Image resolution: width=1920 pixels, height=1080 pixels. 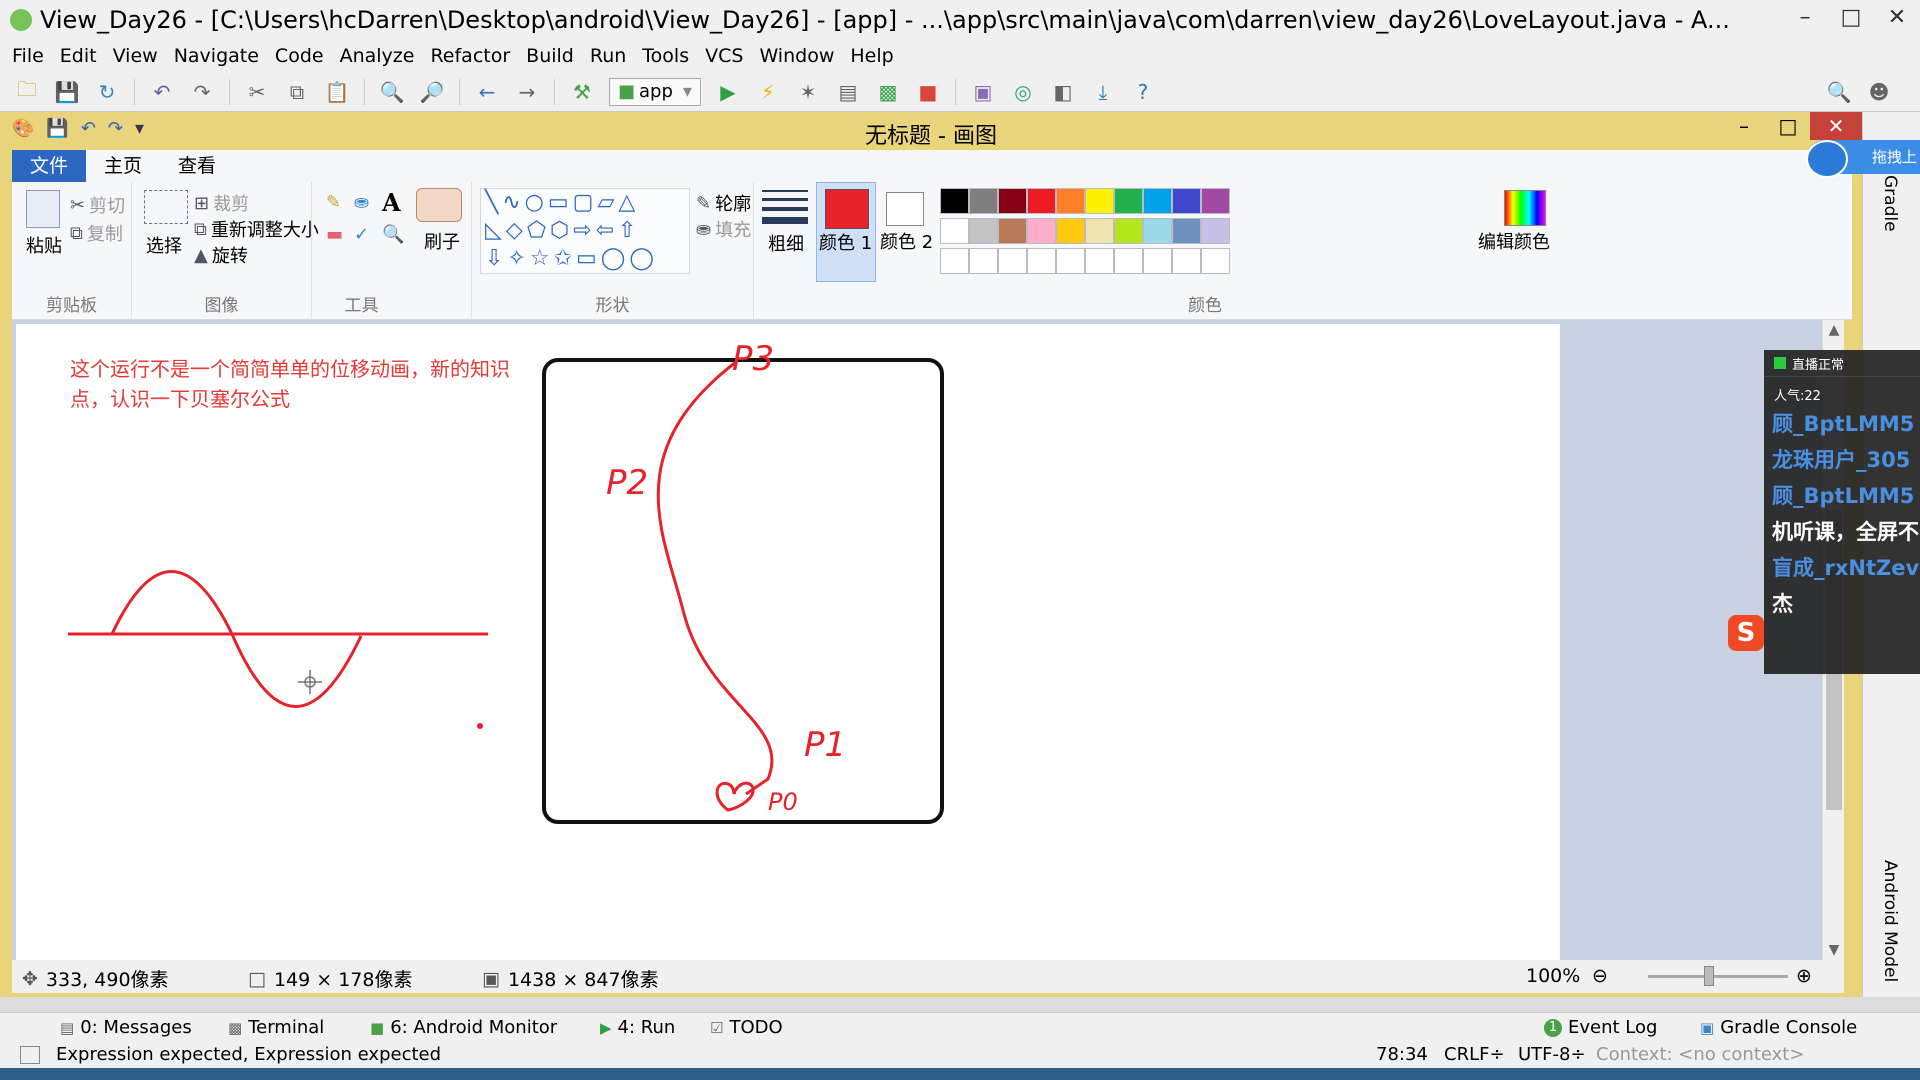 What do you see at coordinates (983, 92) in the screenshot?
I see `project-structure-icon: ▣` at bounding box center [983, 92].